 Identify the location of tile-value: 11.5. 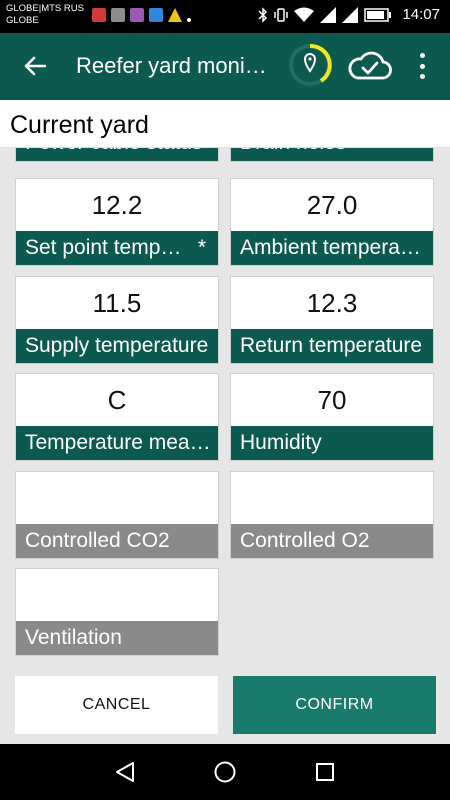
(117, 302).